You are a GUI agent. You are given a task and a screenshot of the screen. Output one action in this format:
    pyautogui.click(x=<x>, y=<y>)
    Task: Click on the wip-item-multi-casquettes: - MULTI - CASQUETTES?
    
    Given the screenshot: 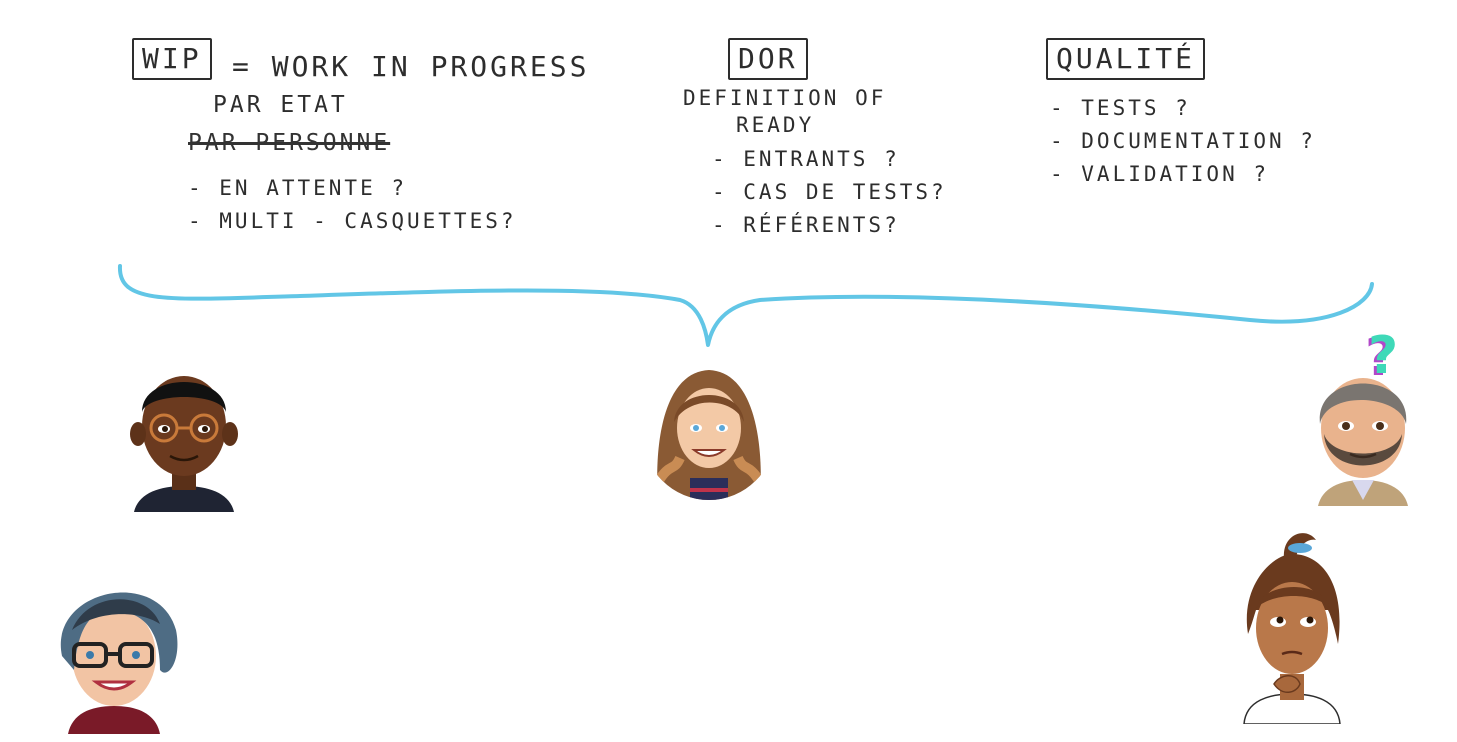 What is the action you would take?
    pyautogui.click(x=352, y=221)
    